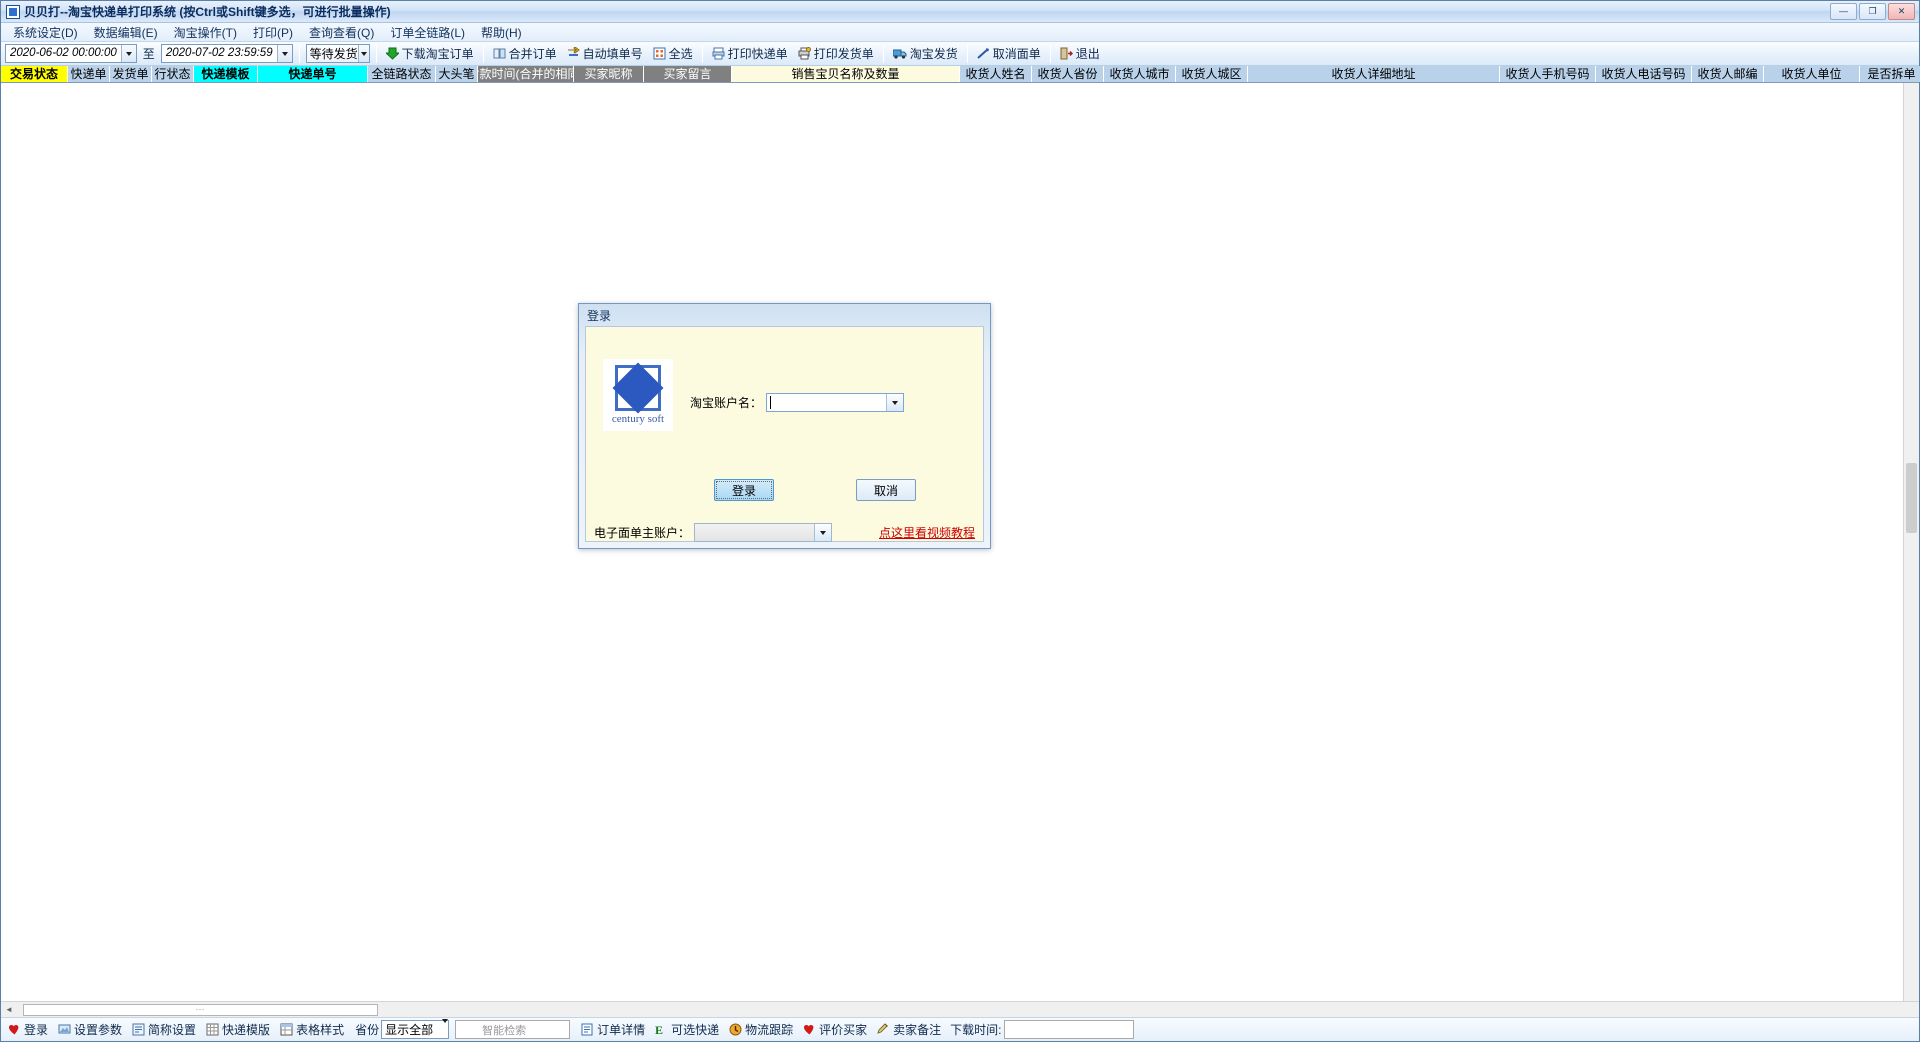 This screenshot has height=1042, width=1920. What do you see at coordinates (927, 532) in the screenshot?
I see `video-tutorial-link: 点这里看视频教程` at bounding box center [927, 532].